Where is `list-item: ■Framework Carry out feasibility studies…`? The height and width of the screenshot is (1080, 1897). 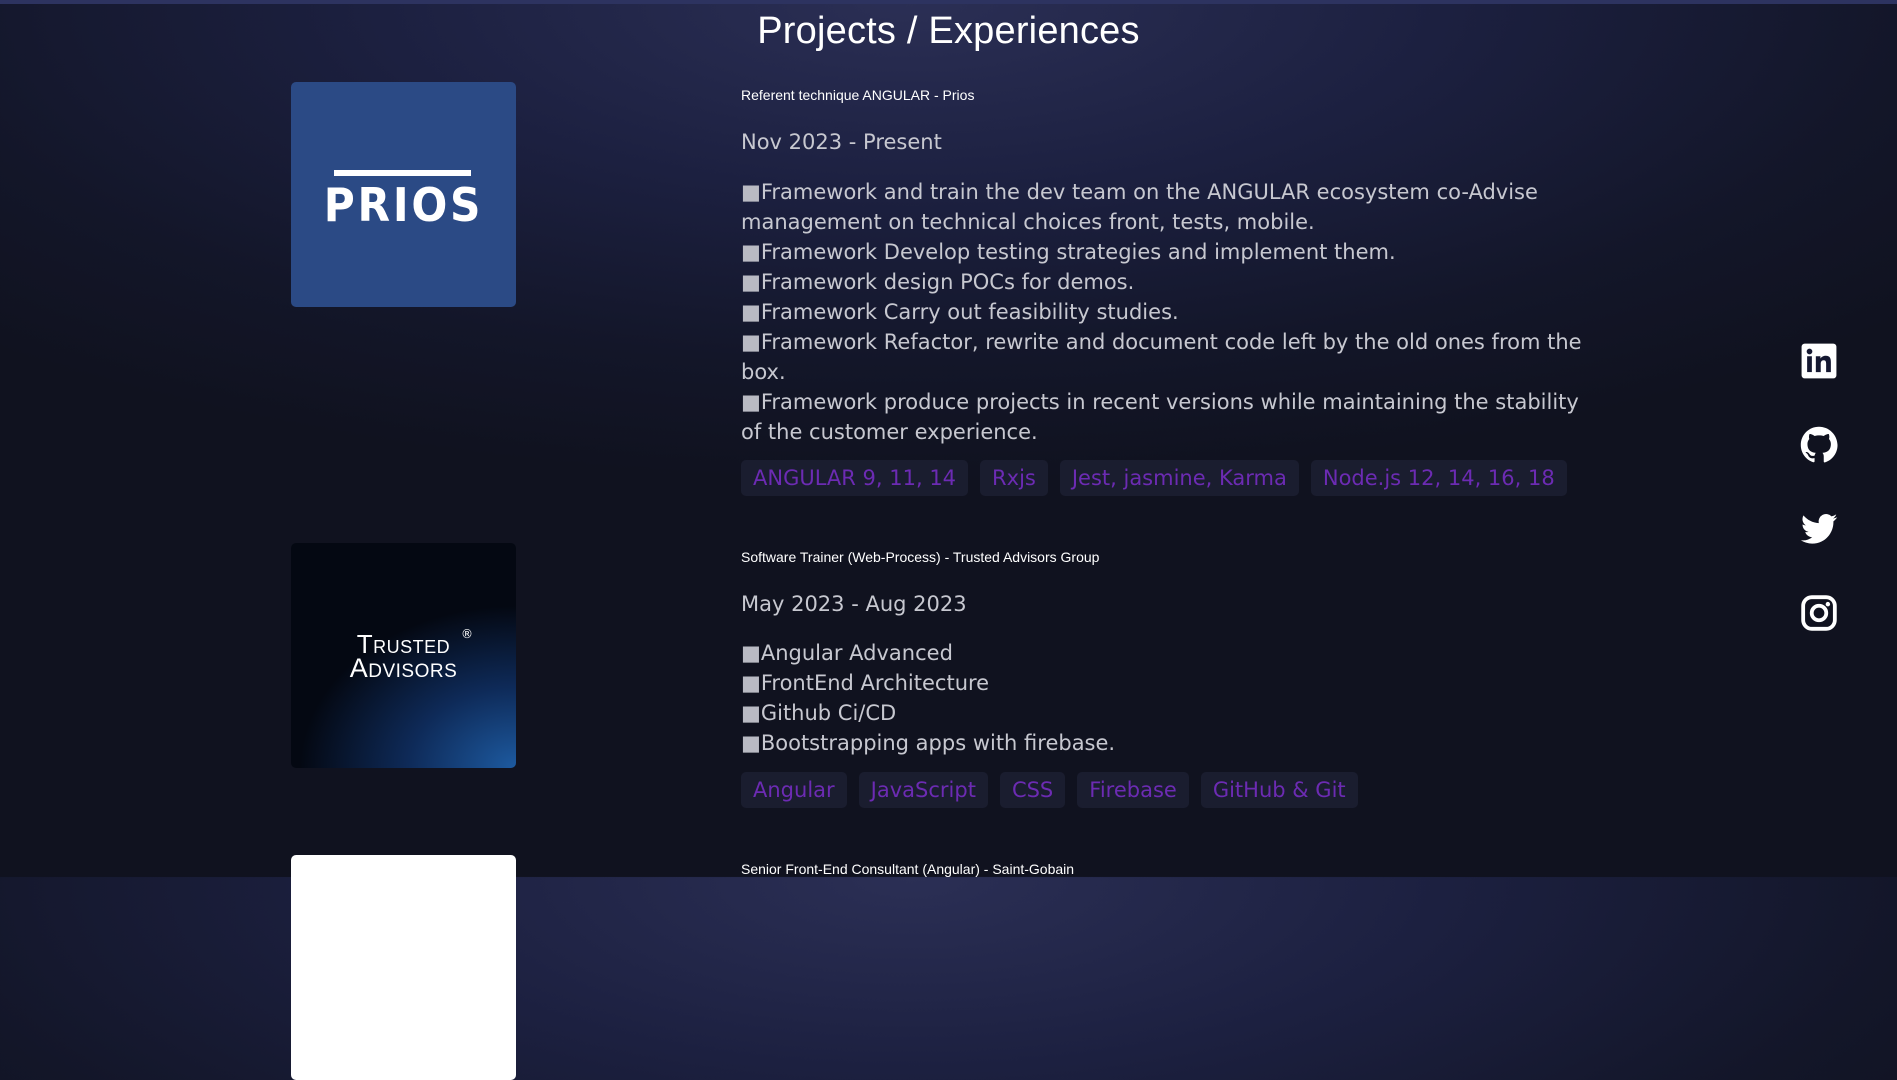 list-item: ■Framework Carry out feasibility studies… is located at coordinates (960, 312).